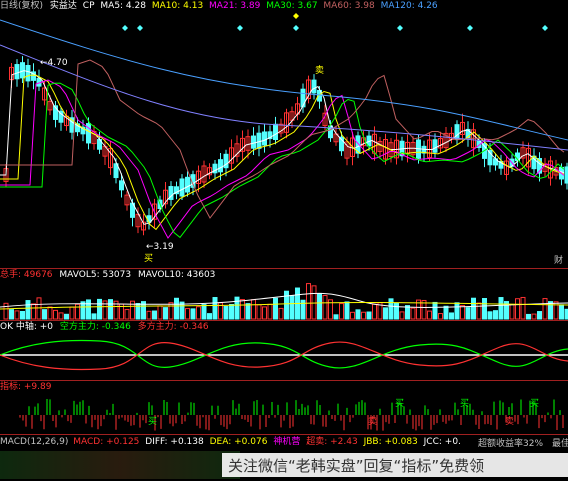 Image resolution: width=568 pixels, height=481 pixels. What do you see at coordinates (332, 442) in the screenshot?
I see `chaomai-value: 超卖: +2.43` at bounding box center [332, 442].